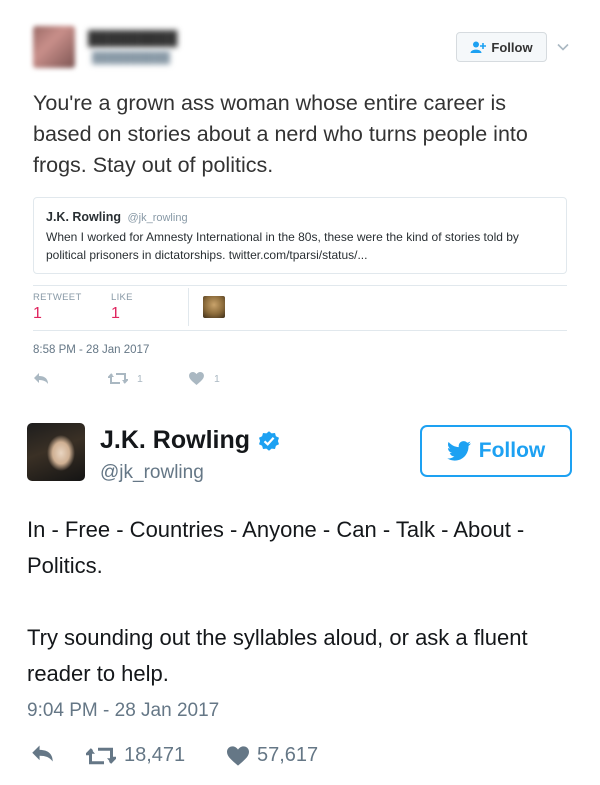 The image size is (600, 785). Describe the element at coordinates (288, 755) in the screenshot. I see `like-count: 57,617` at that location.